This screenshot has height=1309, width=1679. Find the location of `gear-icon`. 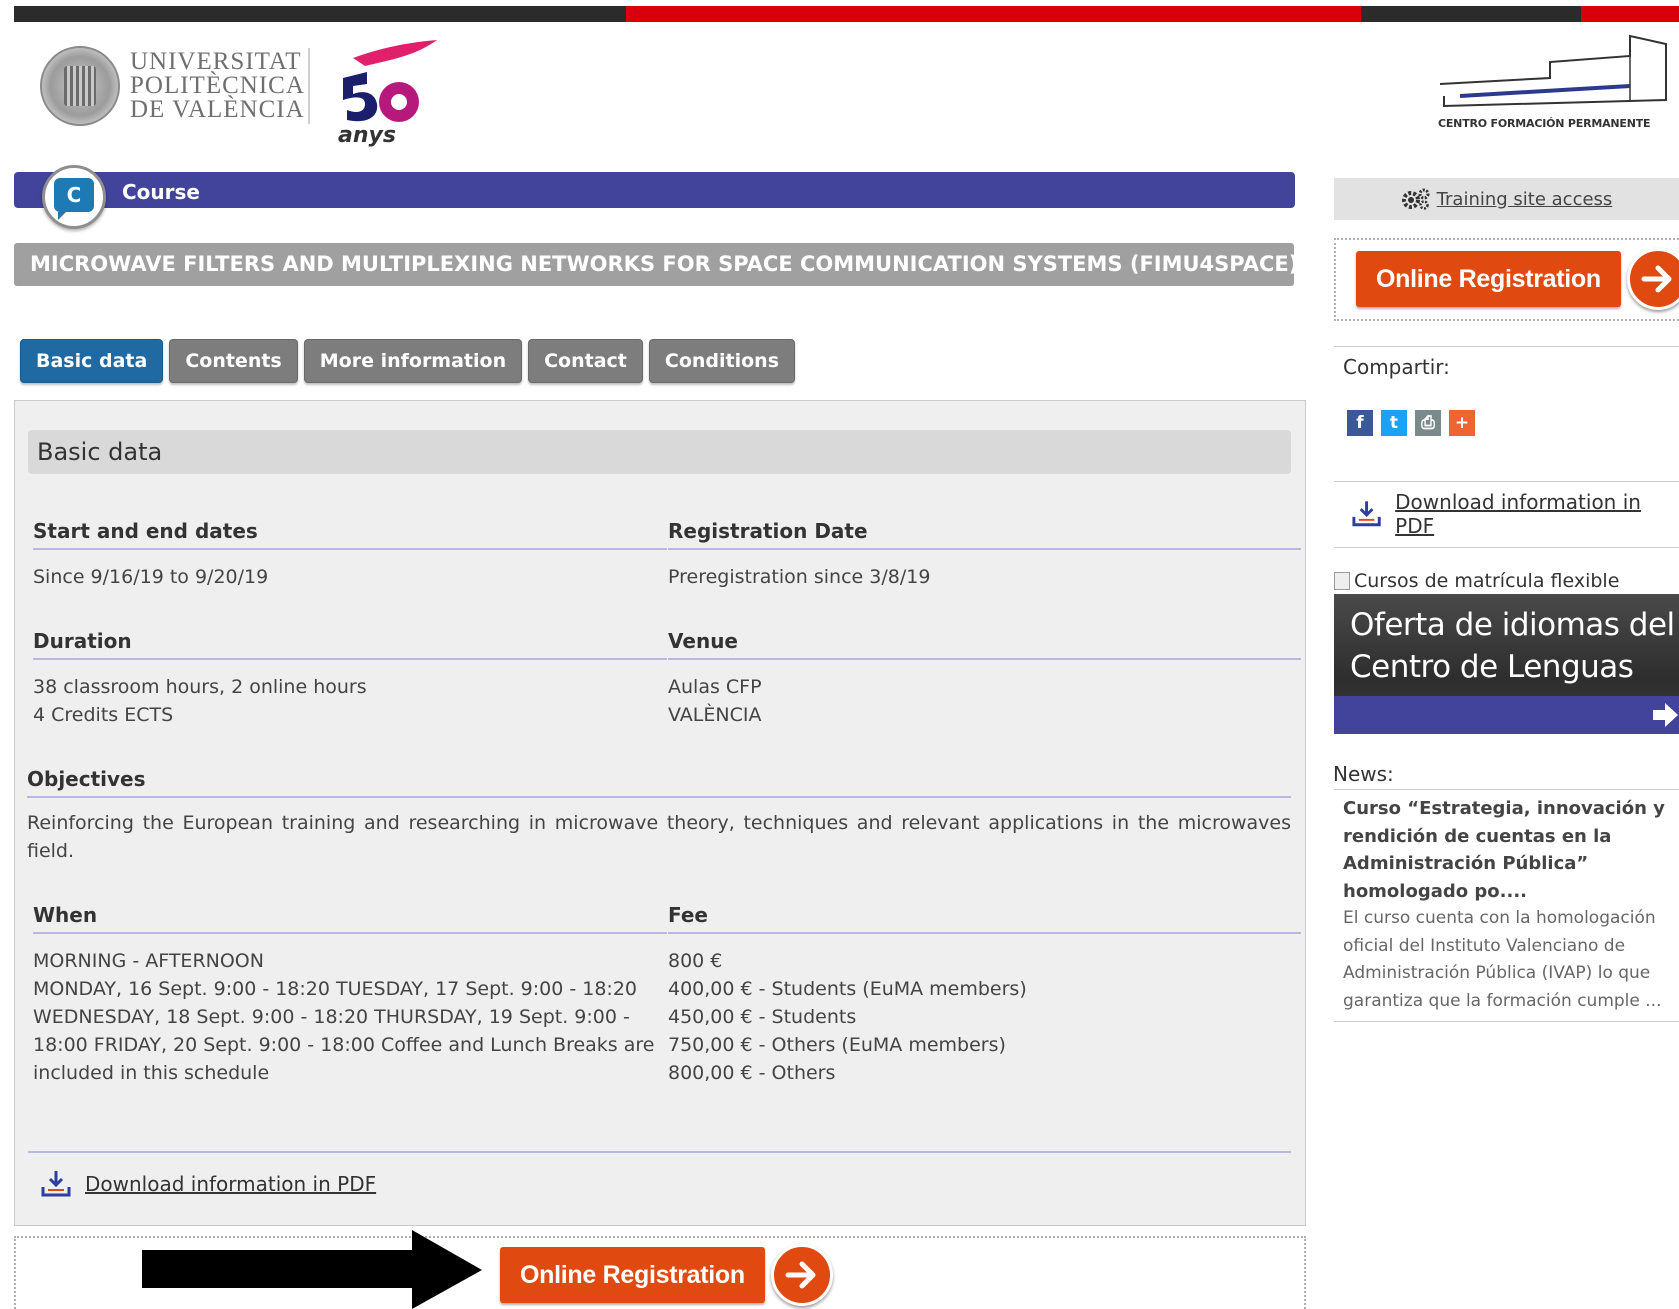

gear-icon is located at coordinates (1415, 199).